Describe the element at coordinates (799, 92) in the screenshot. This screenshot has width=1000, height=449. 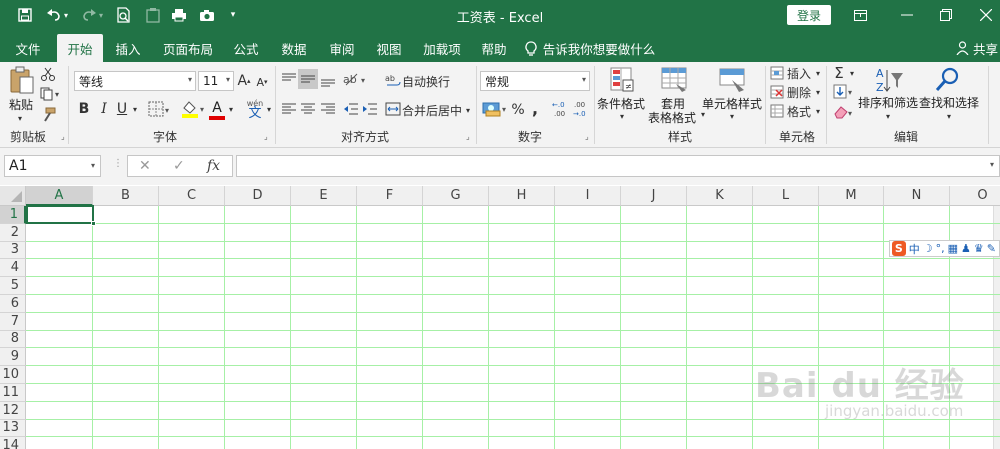
I see `delete-cells-button: 删除` at that location.